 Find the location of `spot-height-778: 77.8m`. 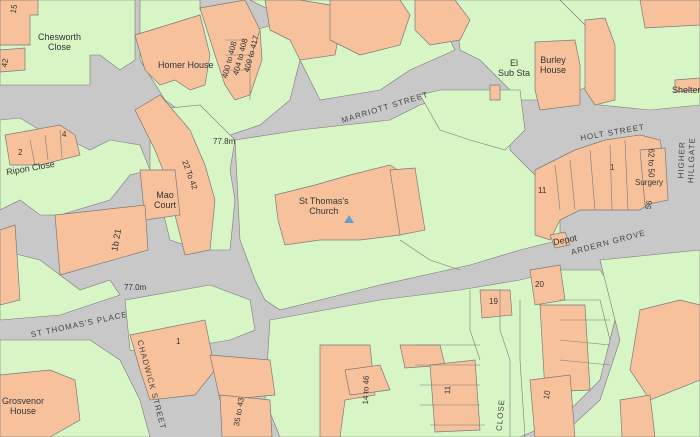

spot-height-778: 77.8m is located at coordinates (224, 141).